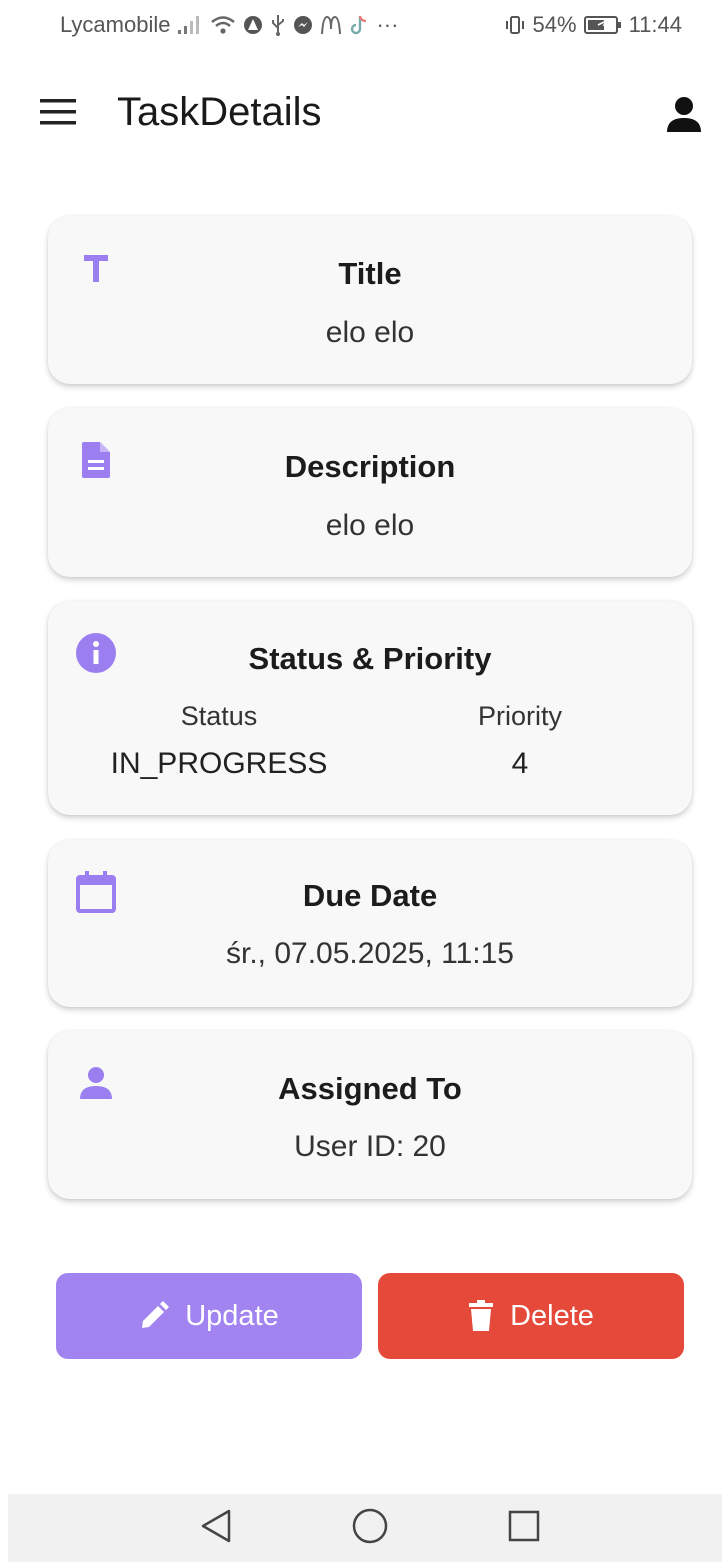 This screenshot has height=1562, width=722. I want to click on nav-home-button, so click(370, 1528).